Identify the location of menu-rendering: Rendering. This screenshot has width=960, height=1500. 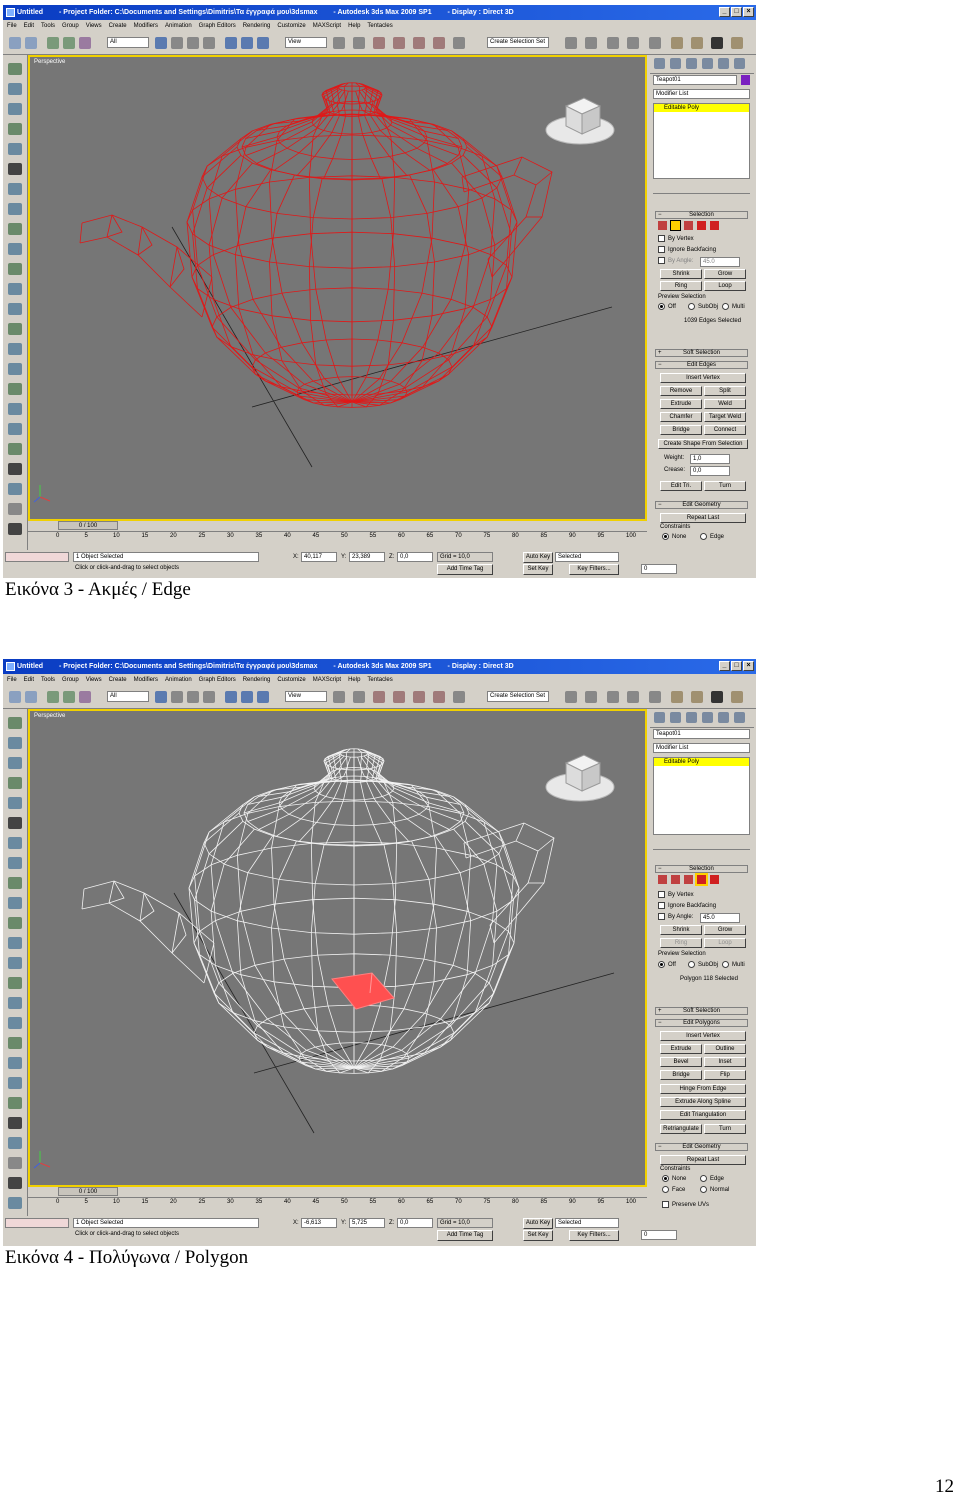
(257, 680).